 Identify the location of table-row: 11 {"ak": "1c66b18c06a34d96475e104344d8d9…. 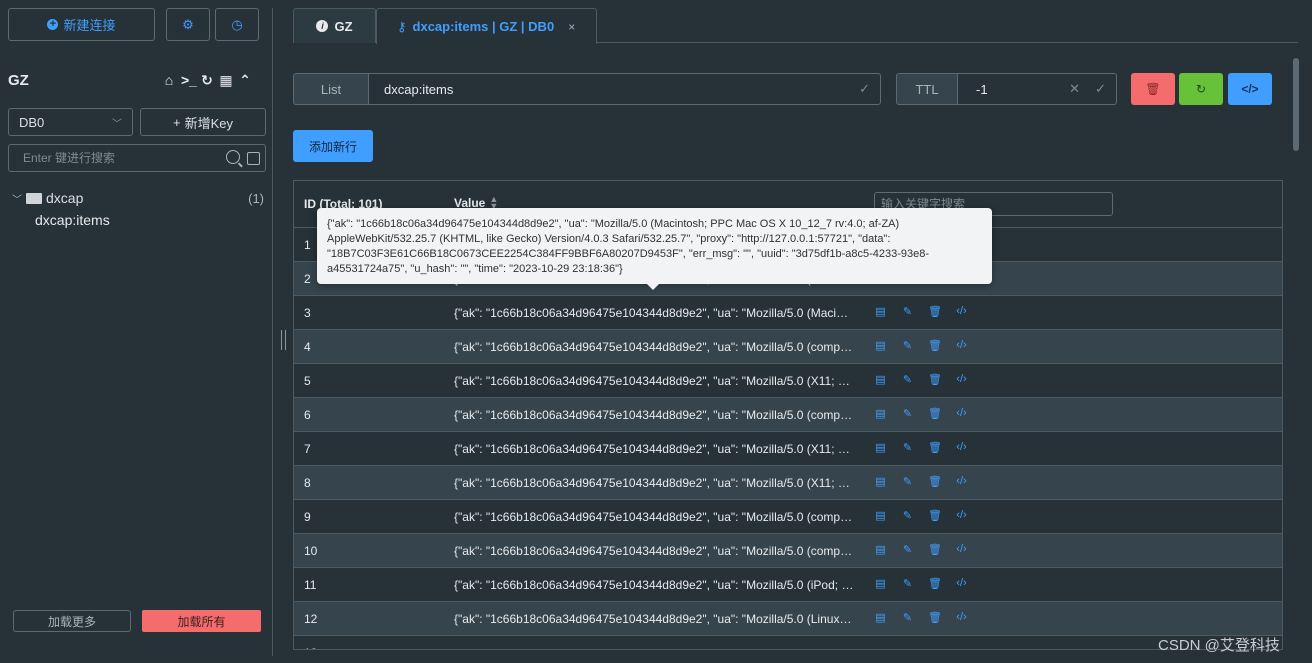
(788, 585).